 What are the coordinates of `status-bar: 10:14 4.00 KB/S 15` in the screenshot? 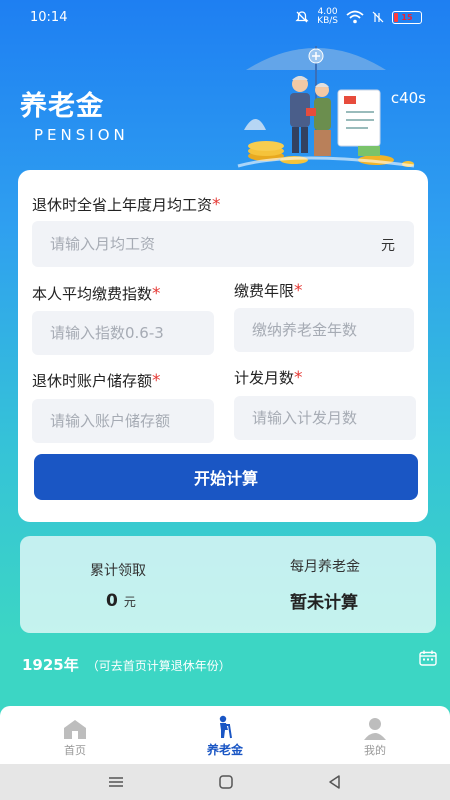 It's located at (225, 17).